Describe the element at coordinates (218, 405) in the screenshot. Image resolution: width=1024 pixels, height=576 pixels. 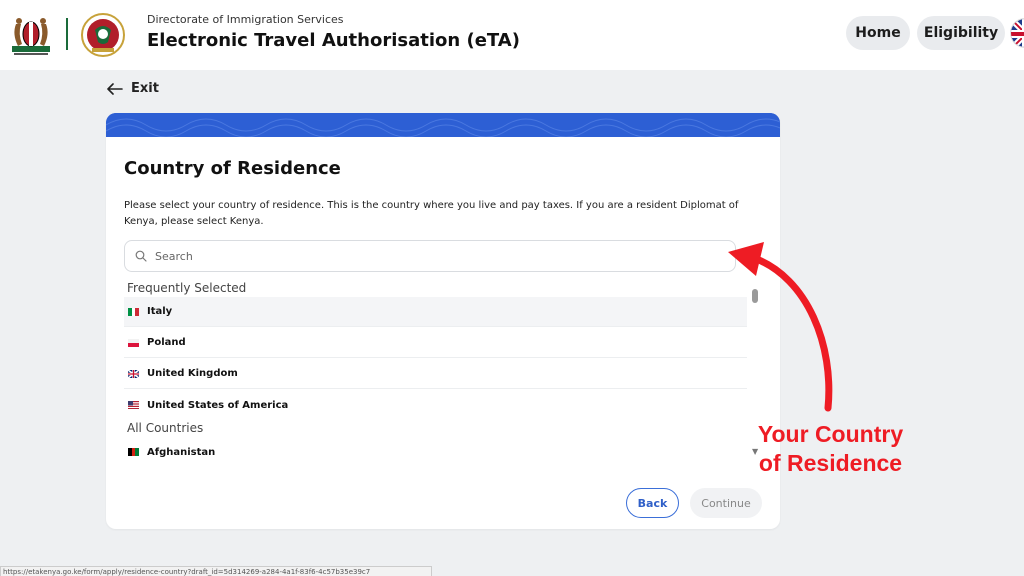
I see `country-name: United States of America` at that location.